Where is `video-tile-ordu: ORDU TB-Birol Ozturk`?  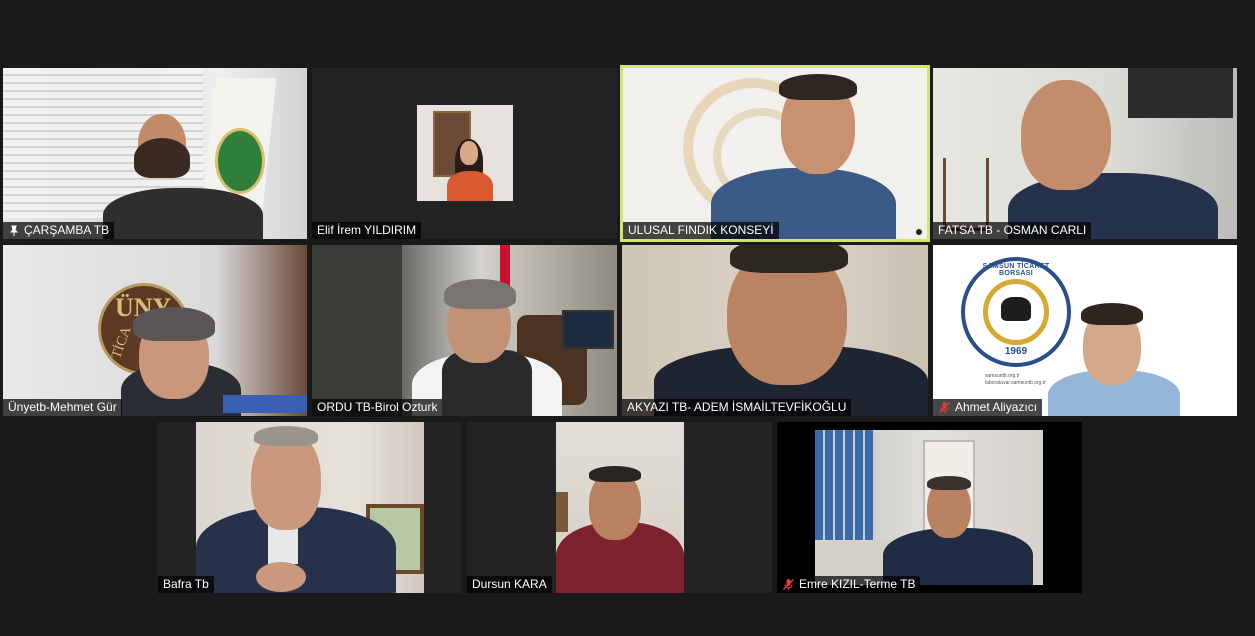
video-tile-ordu: ORDU TB-Birol Ozturk is located at coordinates (464, 330).